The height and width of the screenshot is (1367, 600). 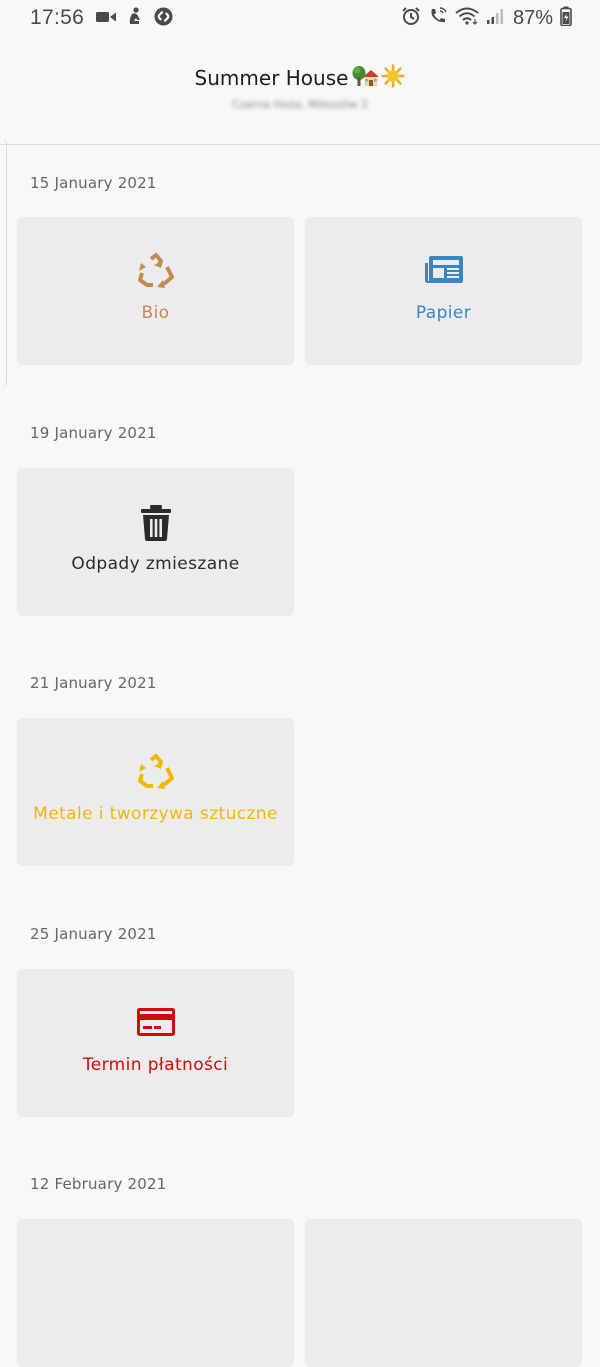 I want to click on waste-tile-odpady-zmieszane: Odpady zmieszane, so click(x=155, y=542).